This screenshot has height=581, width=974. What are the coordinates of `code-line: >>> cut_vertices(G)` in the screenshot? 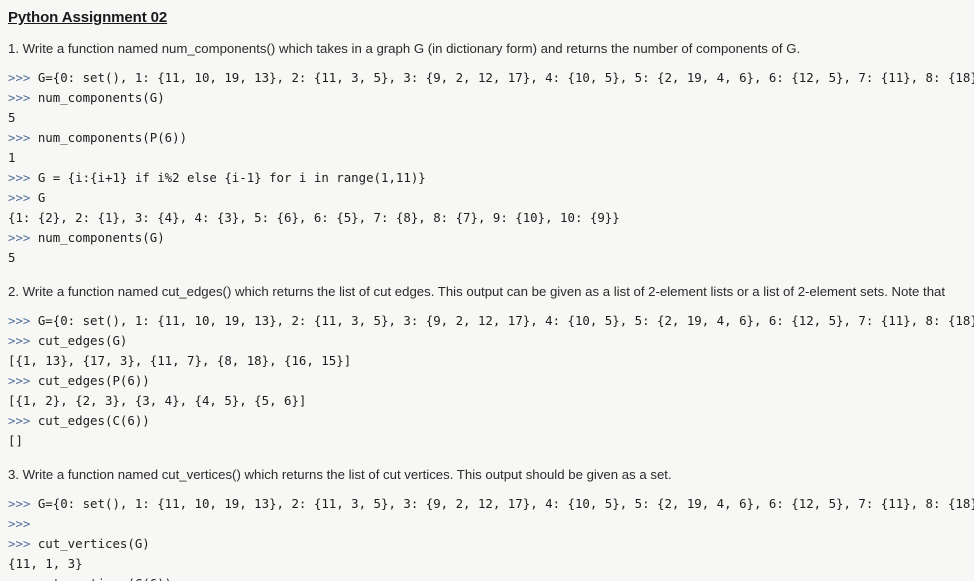 It's located at (491, 544).